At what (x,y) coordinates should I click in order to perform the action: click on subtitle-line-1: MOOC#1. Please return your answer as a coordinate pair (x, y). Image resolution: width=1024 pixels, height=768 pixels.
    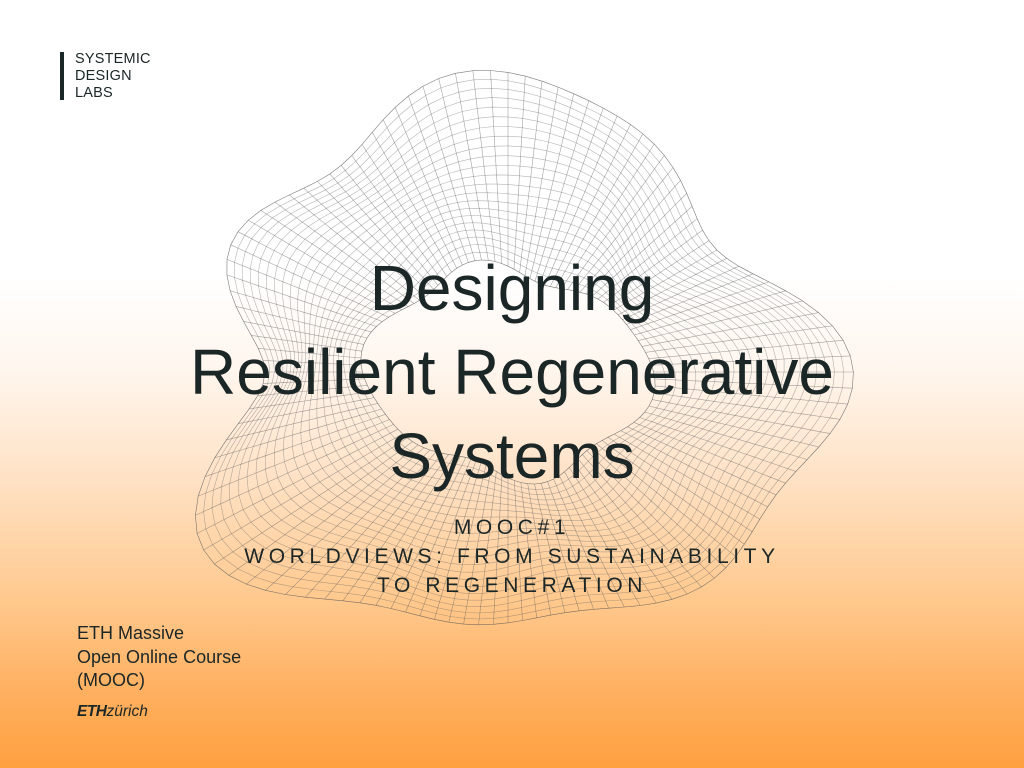
    Looking at the image, I should click on (512, 527).